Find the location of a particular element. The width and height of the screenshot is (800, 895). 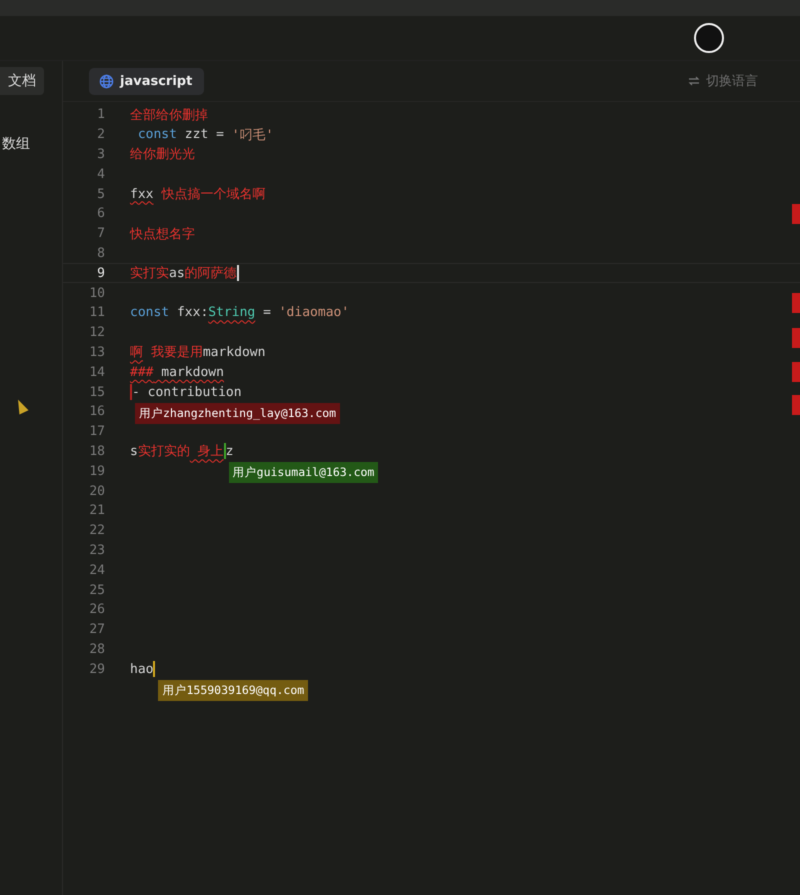

code-token: 'diaomao' is located at coordinates (314, 312).